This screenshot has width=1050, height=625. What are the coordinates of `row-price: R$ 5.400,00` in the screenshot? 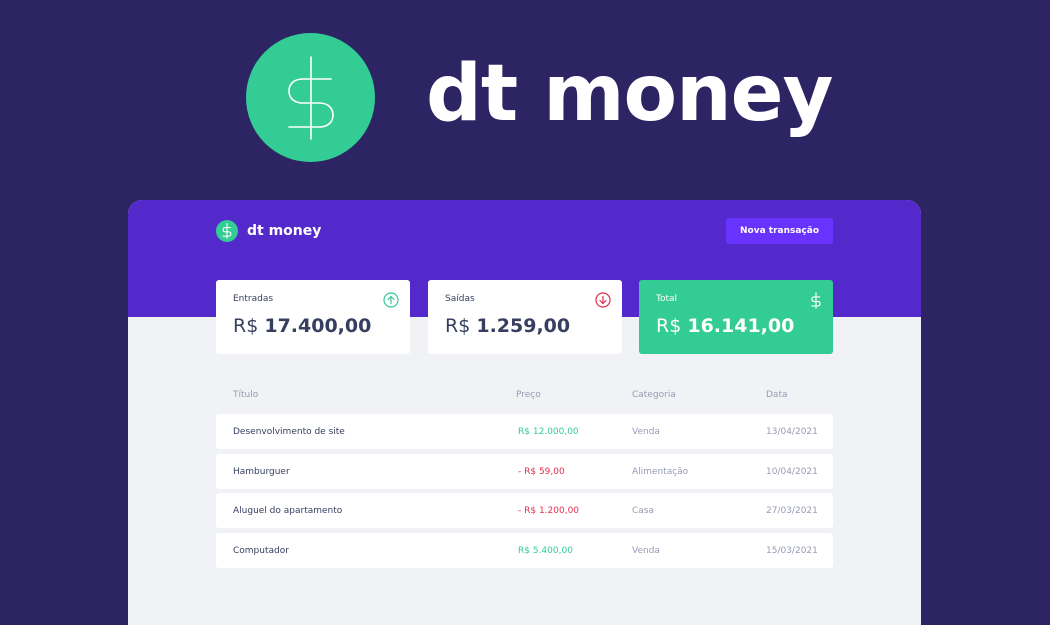 It's located at (545, 551).